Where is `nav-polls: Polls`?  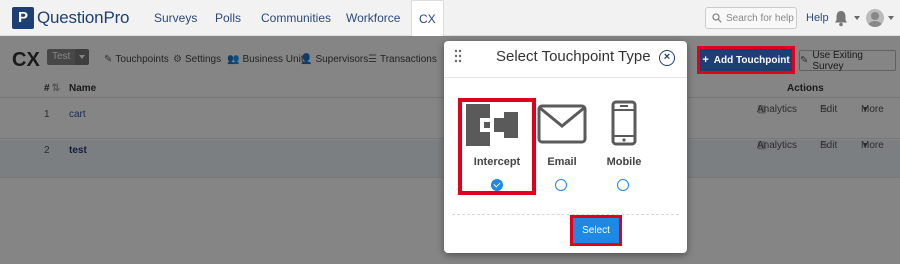 nav-polls: Polls is located at coordinates (228, 18).